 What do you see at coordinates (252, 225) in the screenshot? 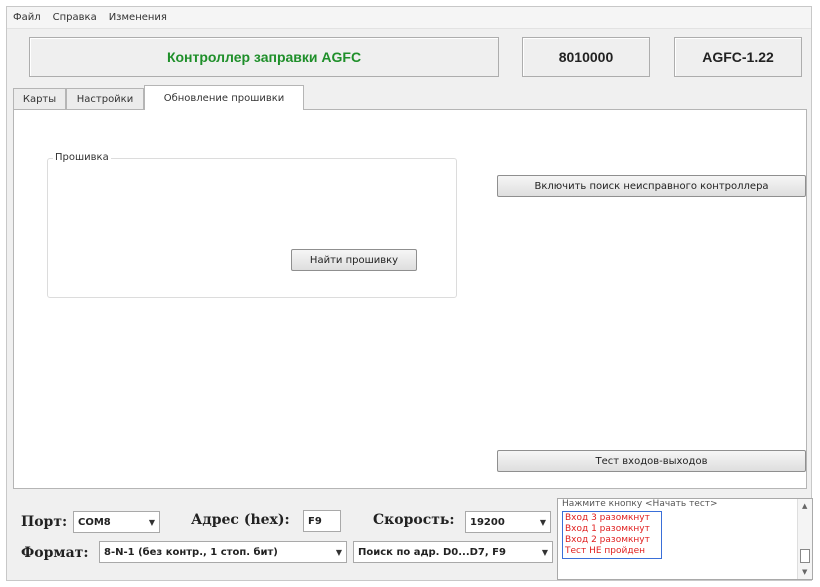
I see `firmware-group: Прошивка Найти прошивку` at bounding box center [252, 225].